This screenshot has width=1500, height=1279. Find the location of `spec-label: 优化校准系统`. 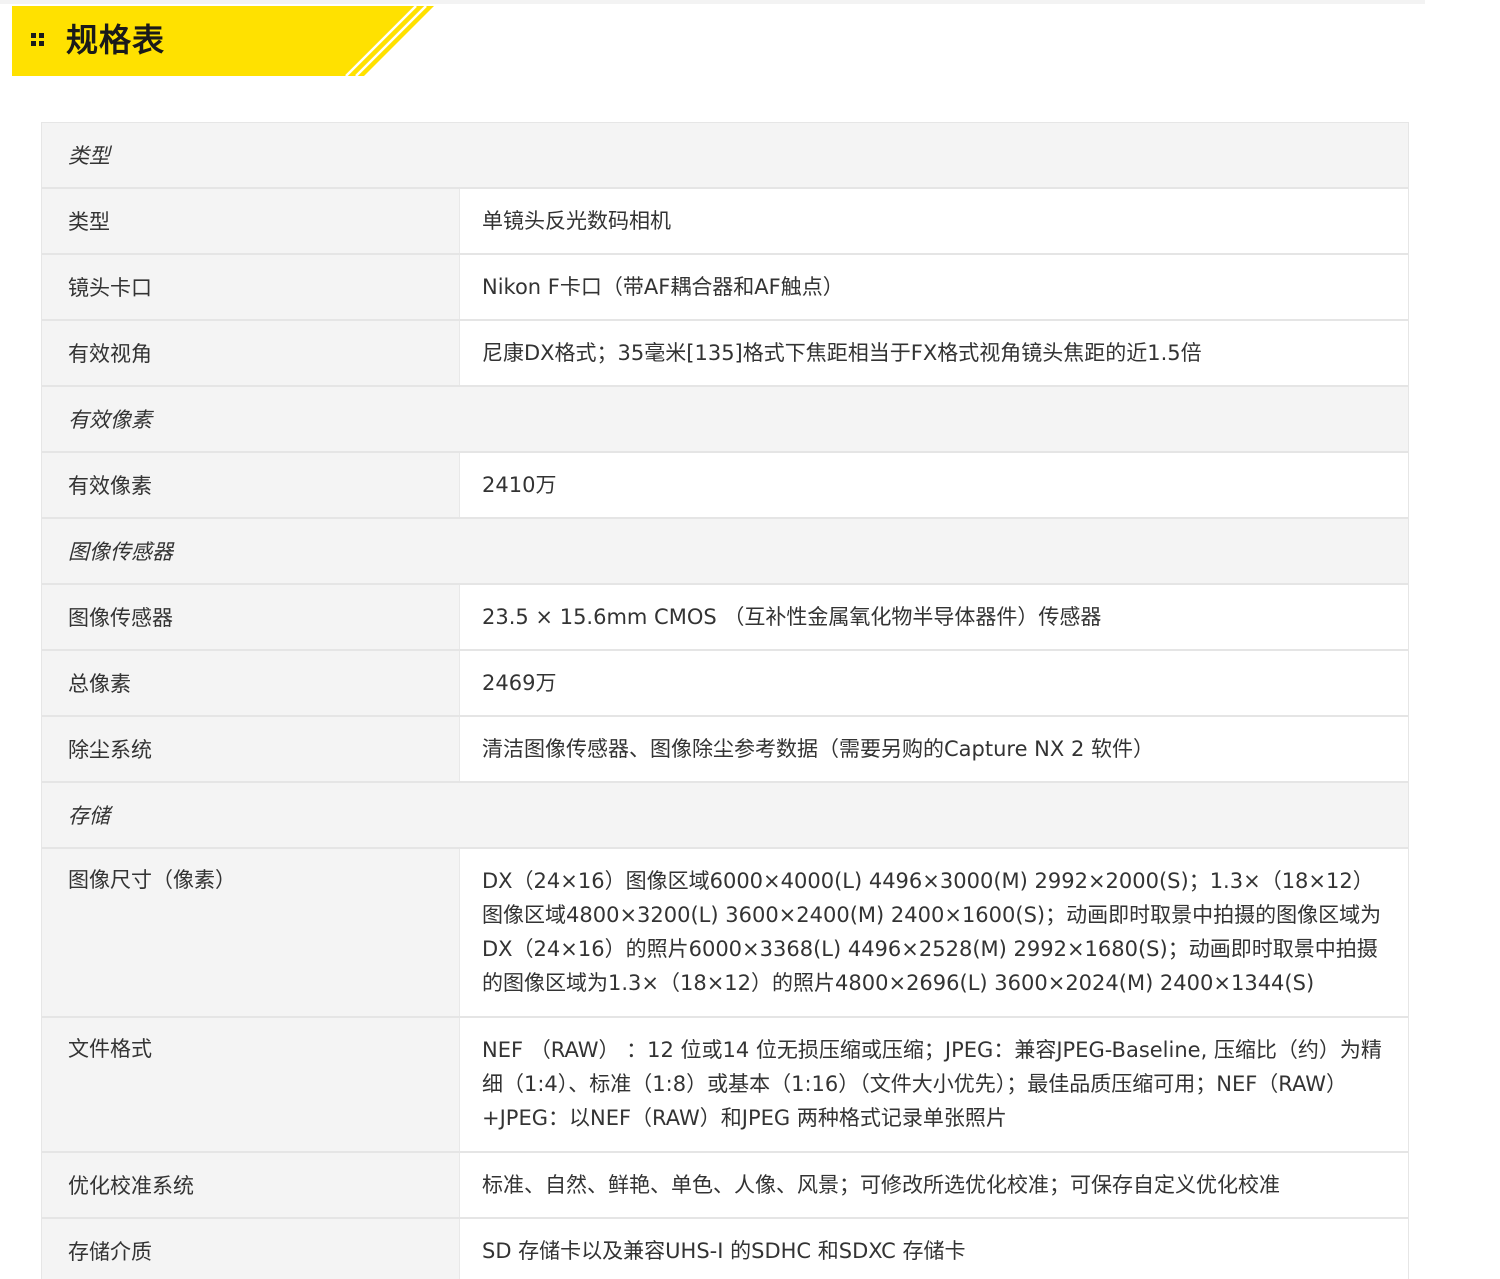

spec-label: 优化校准系统 is located at coordinates (251, 1185).